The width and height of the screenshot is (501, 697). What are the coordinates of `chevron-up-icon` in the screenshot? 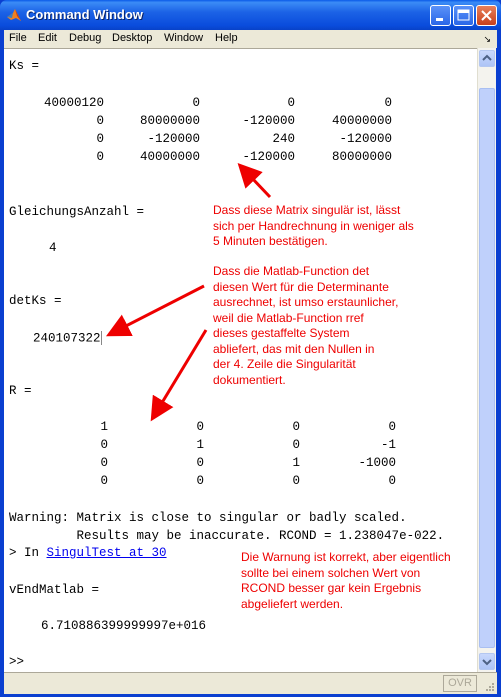 It's located at (487, 57).